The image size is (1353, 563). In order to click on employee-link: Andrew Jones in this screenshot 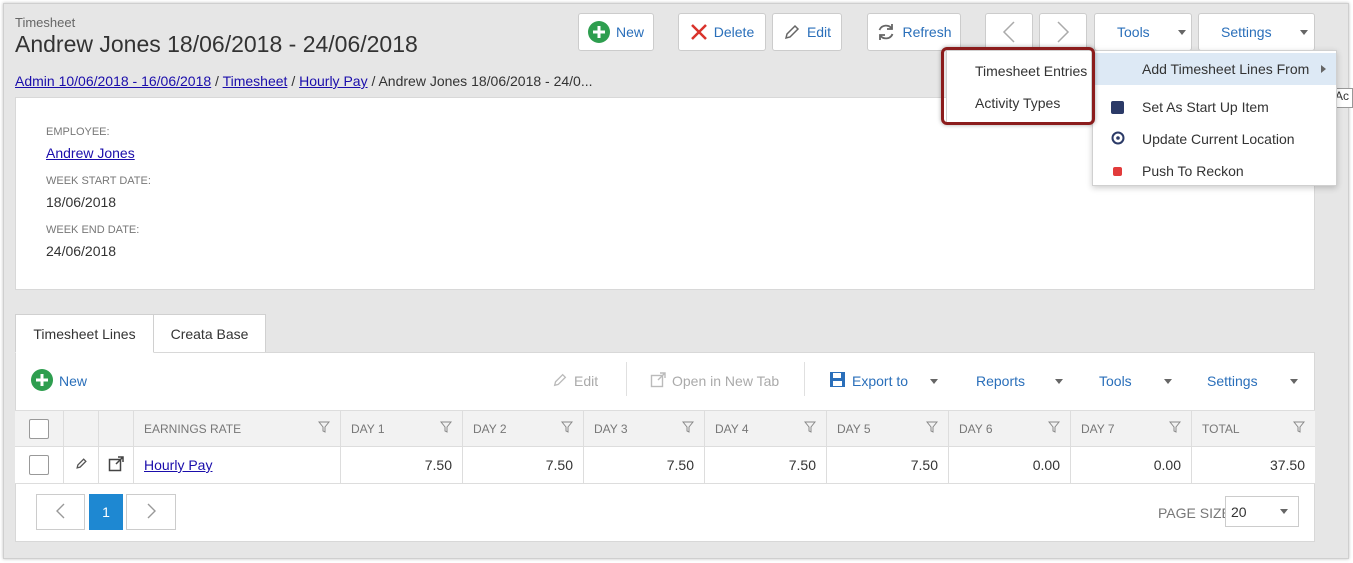, I will do `click(90, 153)`.